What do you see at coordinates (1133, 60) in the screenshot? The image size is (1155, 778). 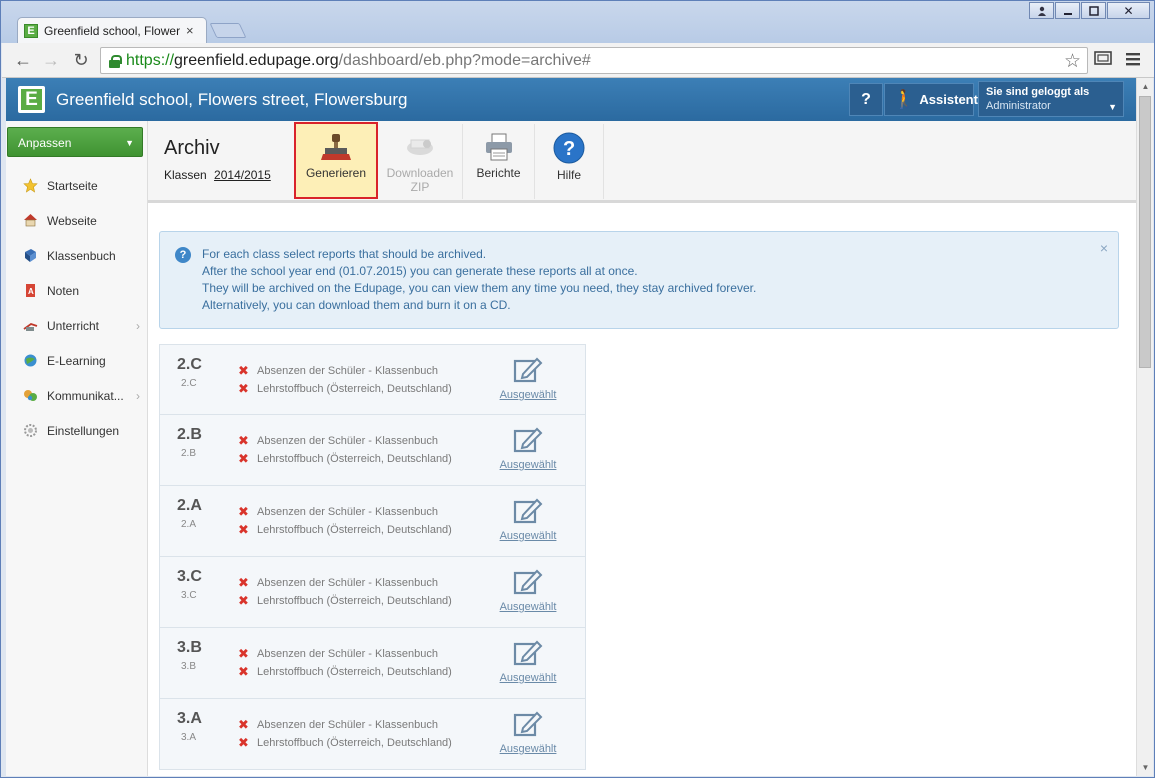 I see `menu-icon` at bounding box center [1133, 60].